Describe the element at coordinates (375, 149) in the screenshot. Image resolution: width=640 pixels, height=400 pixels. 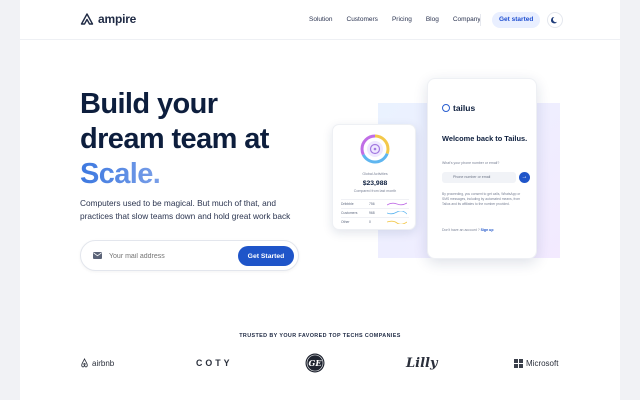
I see `activity-ring-chart` at that location.